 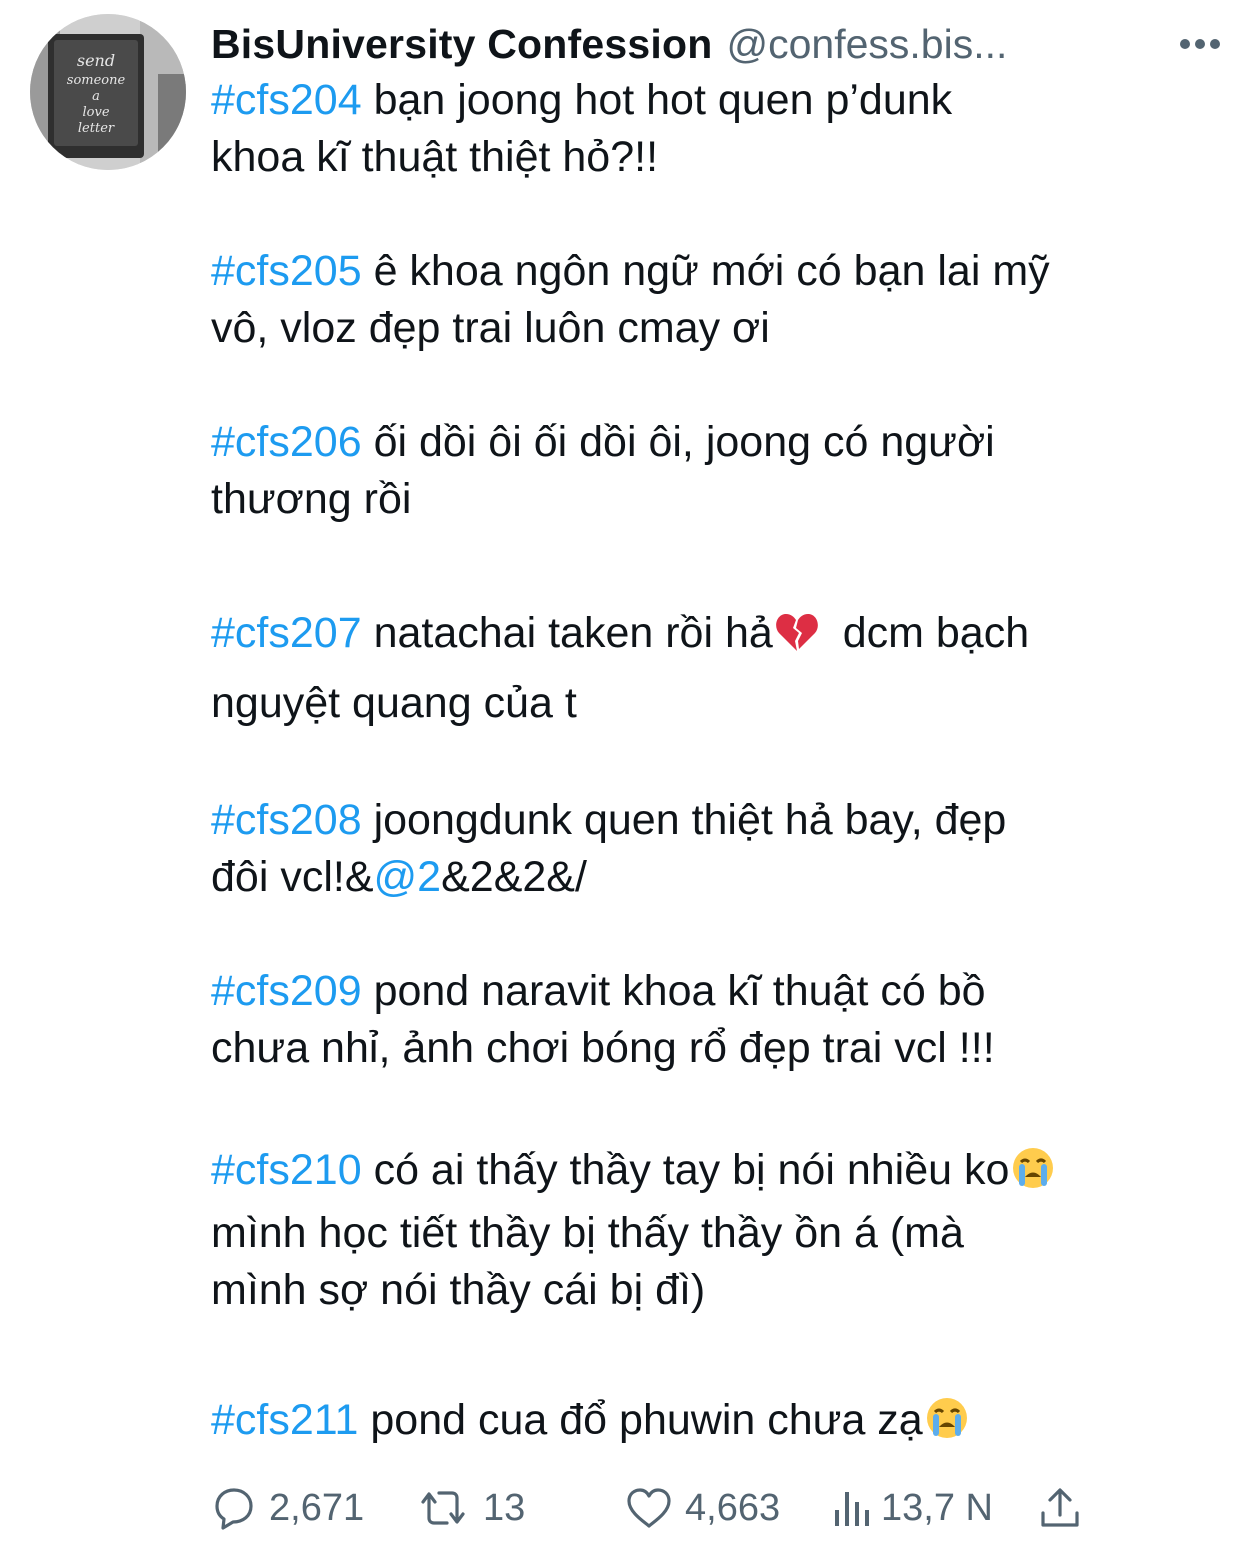 What do you see at coordinates (684, 442) in the screenshot?
I see `confession-text: ối dồi ôi ối dồi ôi, joong có người` at bounding box center [684, 442].